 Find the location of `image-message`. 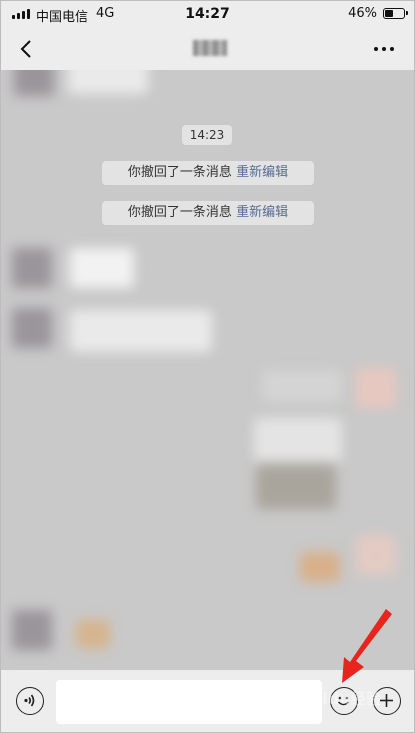

image-message is located at coordinates (296, 487).